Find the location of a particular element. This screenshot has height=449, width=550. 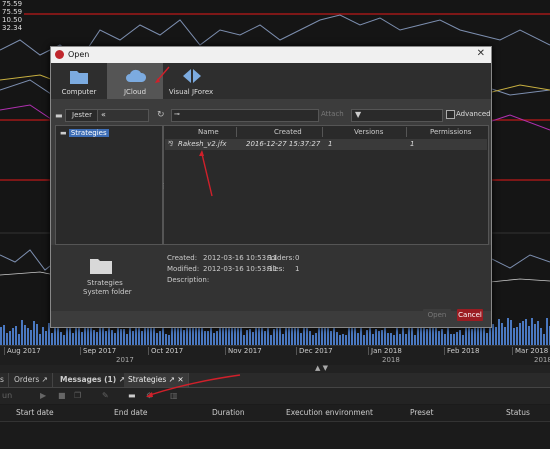

filter-input: ⊸ is located at coordinates (245, 115).